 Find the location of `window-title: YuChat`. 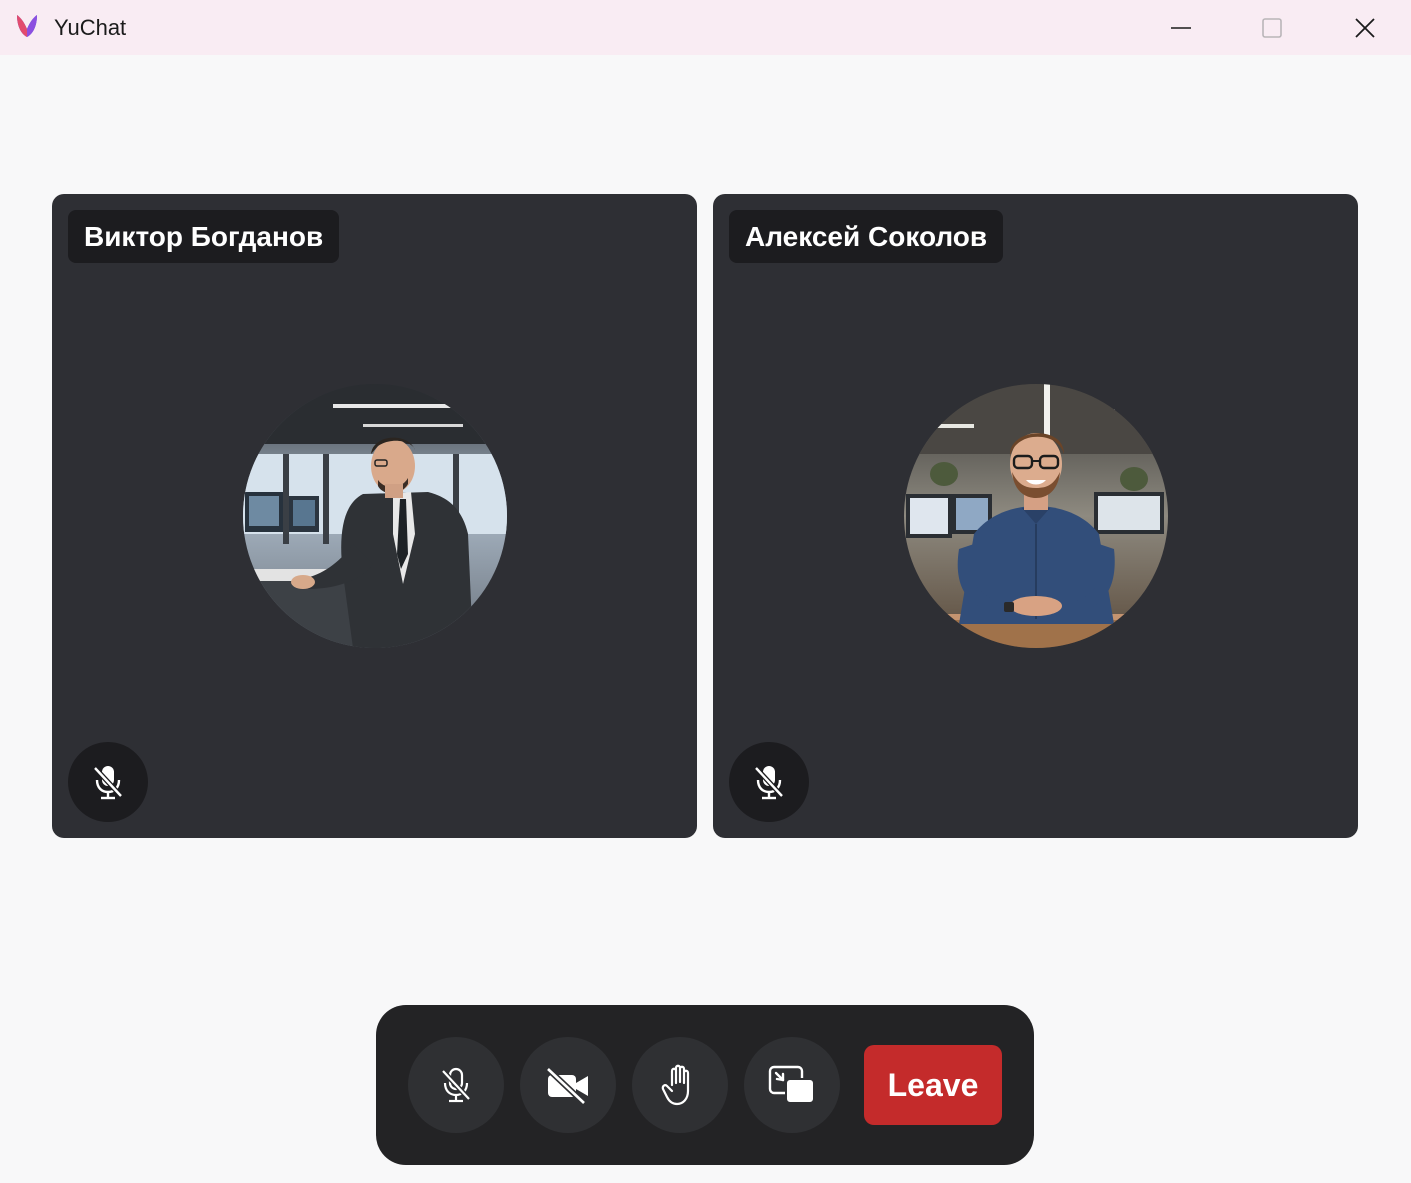

window-title: YuChat is located at coordinates (90, 27).